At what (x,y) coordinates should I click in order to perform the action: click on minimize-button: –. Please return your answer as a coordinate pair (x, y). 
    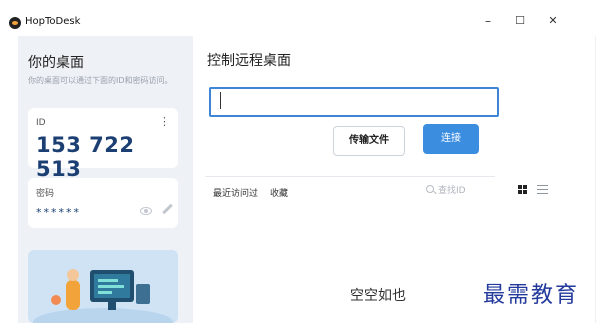
    Looking at the image, I should click on (488, 21).